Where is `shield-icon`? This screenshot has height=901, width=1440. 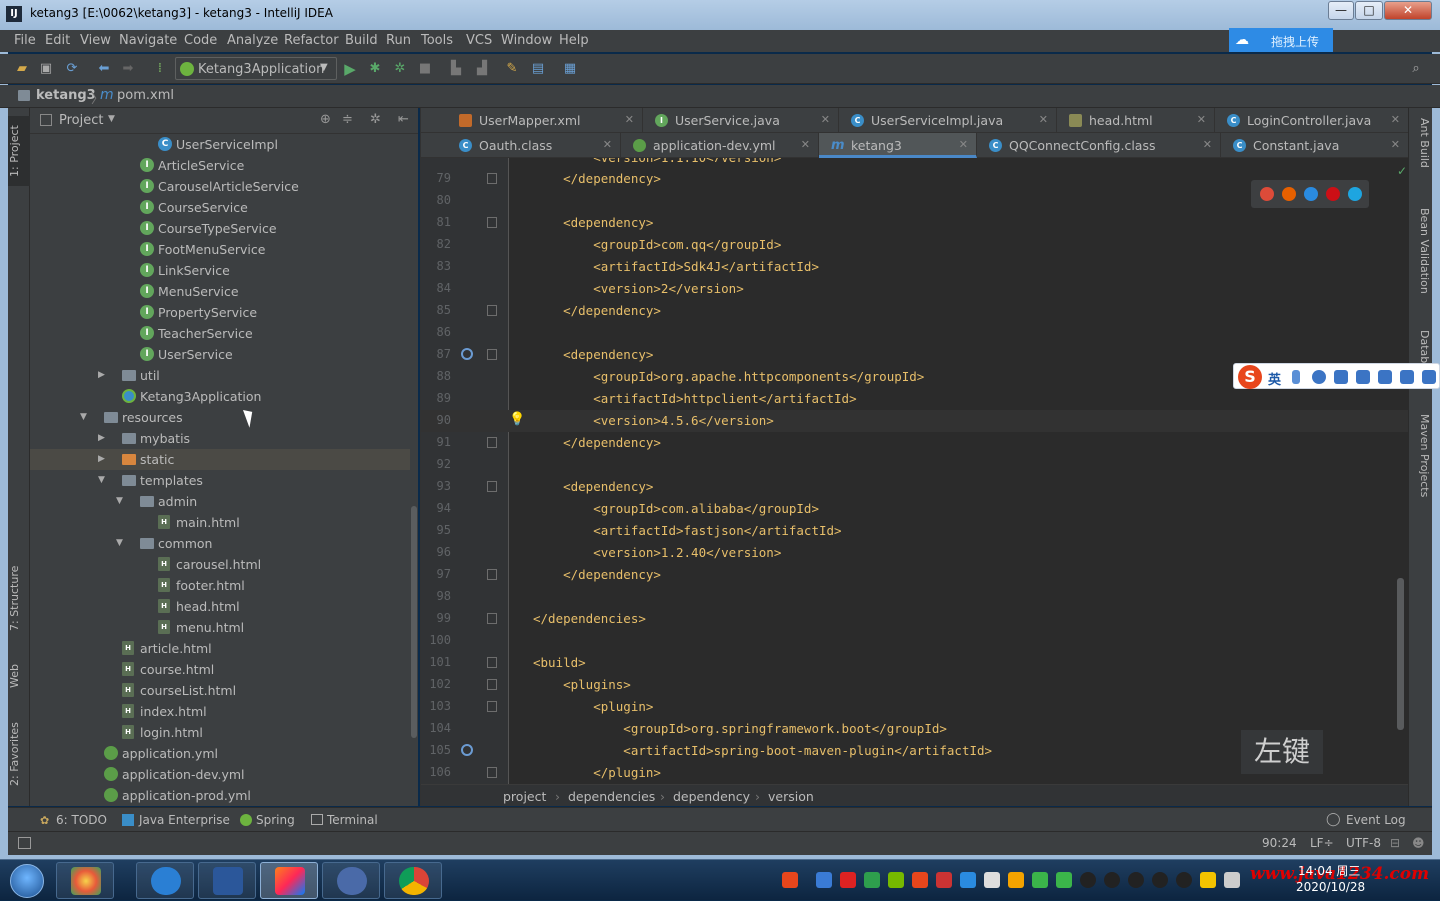
shield-icon is located at coordinates (872, 880).